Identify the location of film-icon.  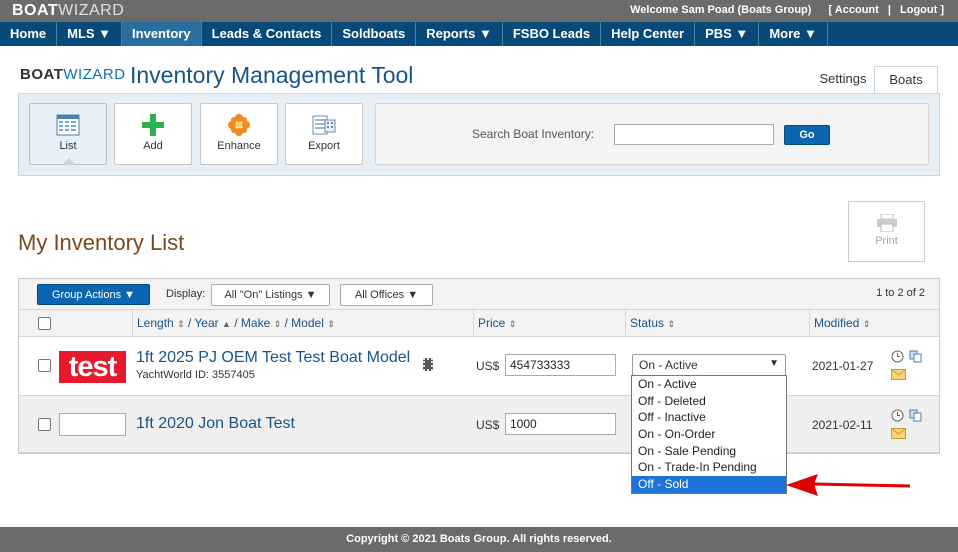
(428, 364).